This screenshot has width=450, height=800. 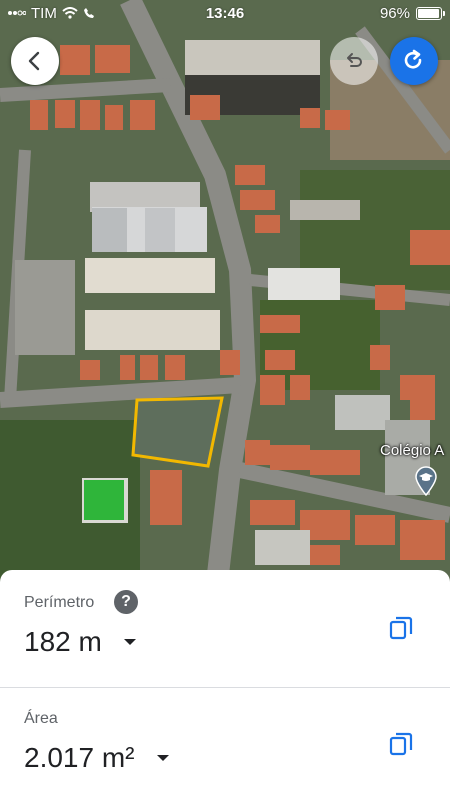 I want to click on wifi-icon, so click(x=70, y=13).